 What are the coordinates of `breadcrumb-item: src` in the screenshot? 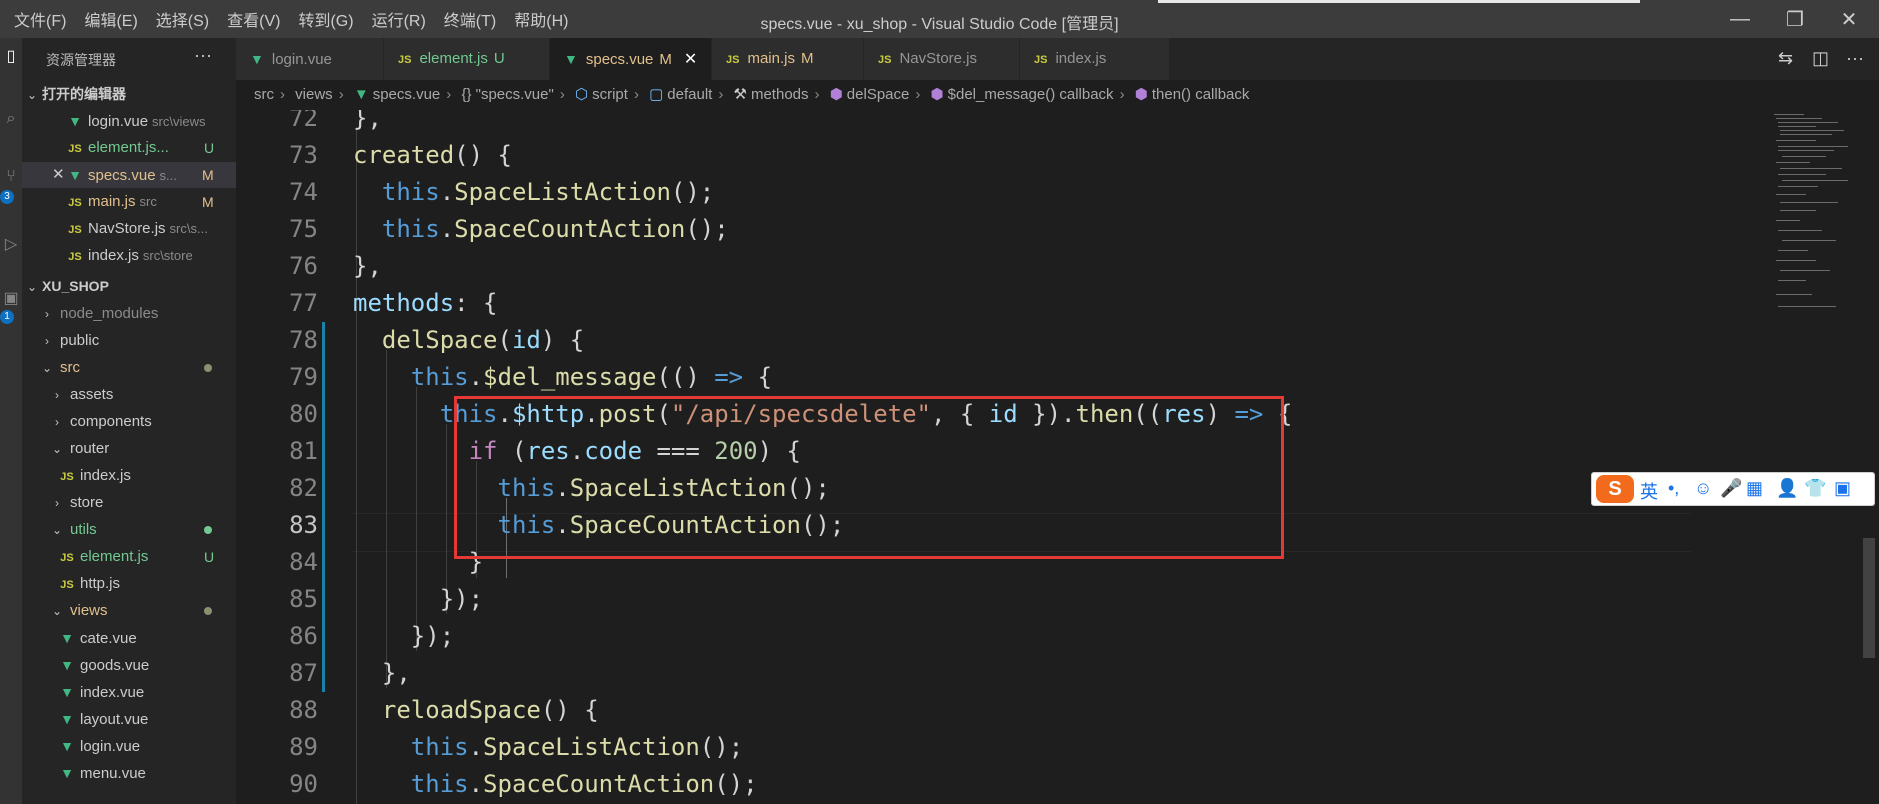 It's located at (264, 94).